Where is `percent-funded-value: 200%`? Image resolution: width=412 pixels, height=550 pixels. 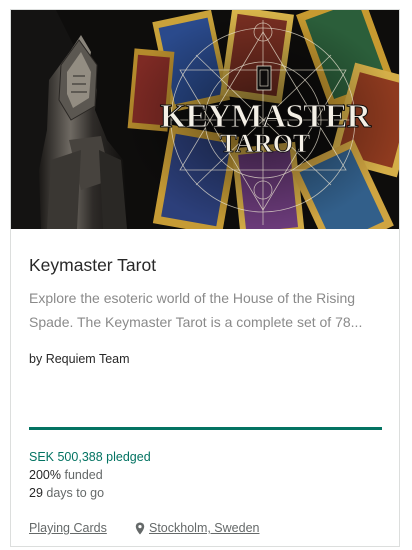 percent-funded-value: 200% is located at coordinates (45, 475).